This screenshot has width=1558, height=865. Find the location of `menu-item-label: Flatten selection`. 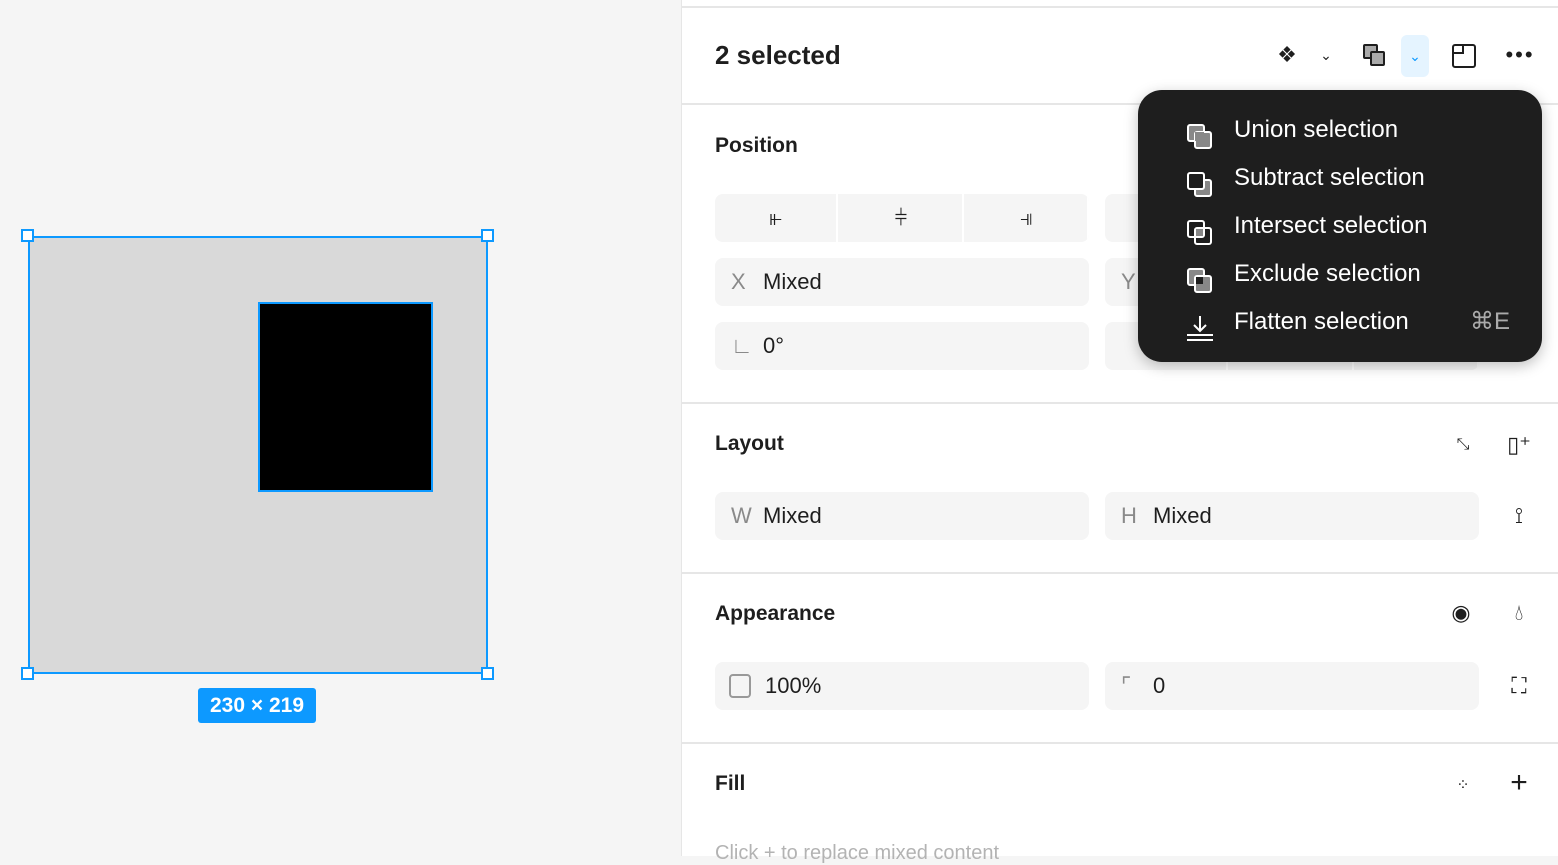

menu-item-label: Flatten selection is located at coordinates (1321, 321).